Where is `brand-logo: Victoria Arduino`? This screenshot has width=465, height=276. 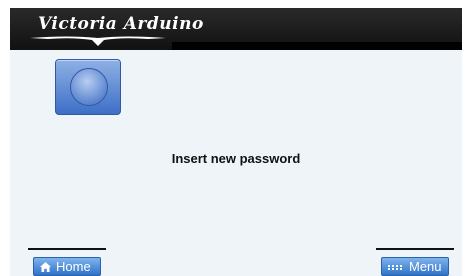
brand-logo: Victoria Arduino is located at coordinates (115, 30).